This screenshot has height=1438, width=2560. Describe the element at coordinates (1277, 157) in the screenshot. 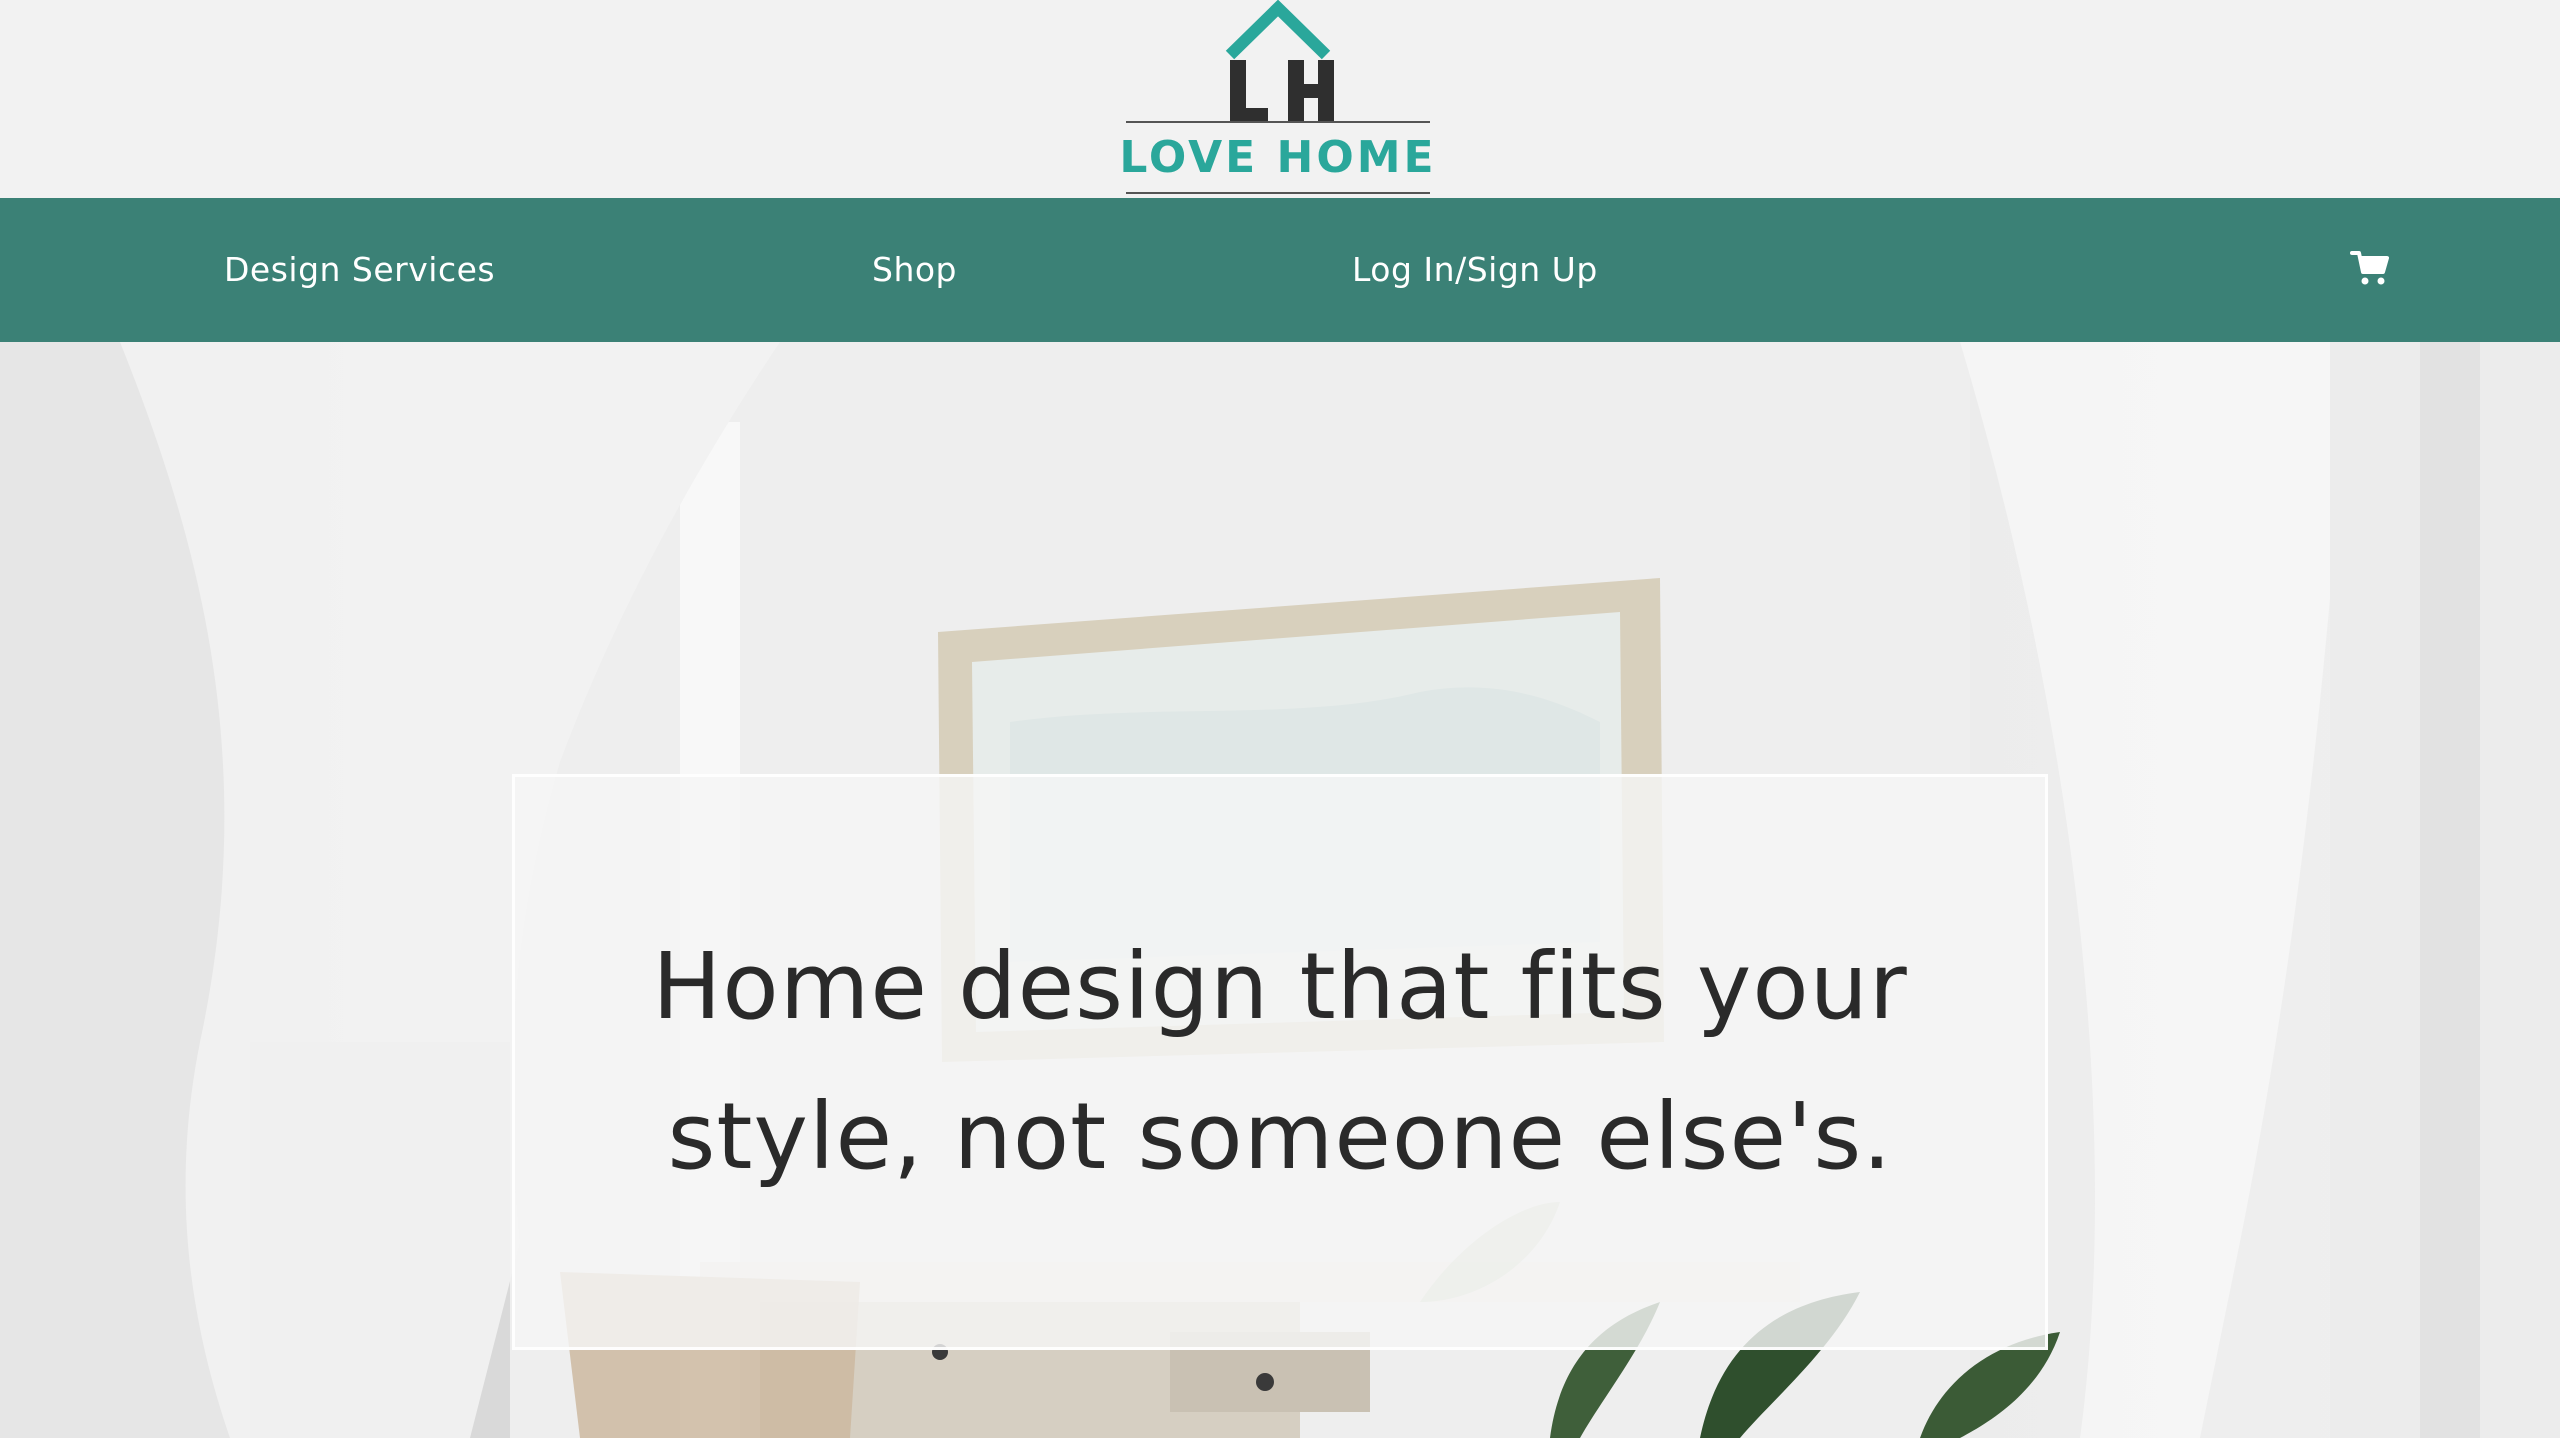

I see `brand-name: LOVE HOME` at that location.